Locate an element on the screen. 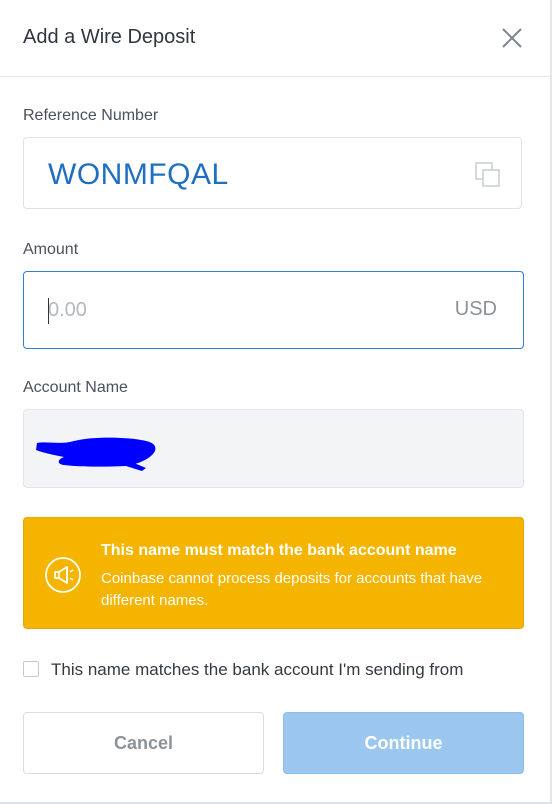 The height and width of the screenshot is (804, 552). amount-label: Amount is located at coordinates (51, 249).